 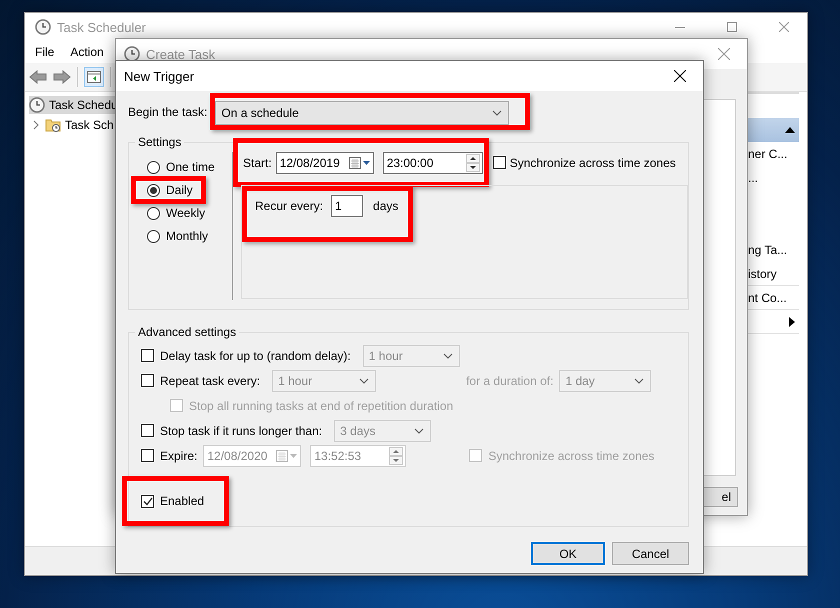 I want to click on option-label: Stop all running tasks at end of repetition duration, so click(x=321, y=405).